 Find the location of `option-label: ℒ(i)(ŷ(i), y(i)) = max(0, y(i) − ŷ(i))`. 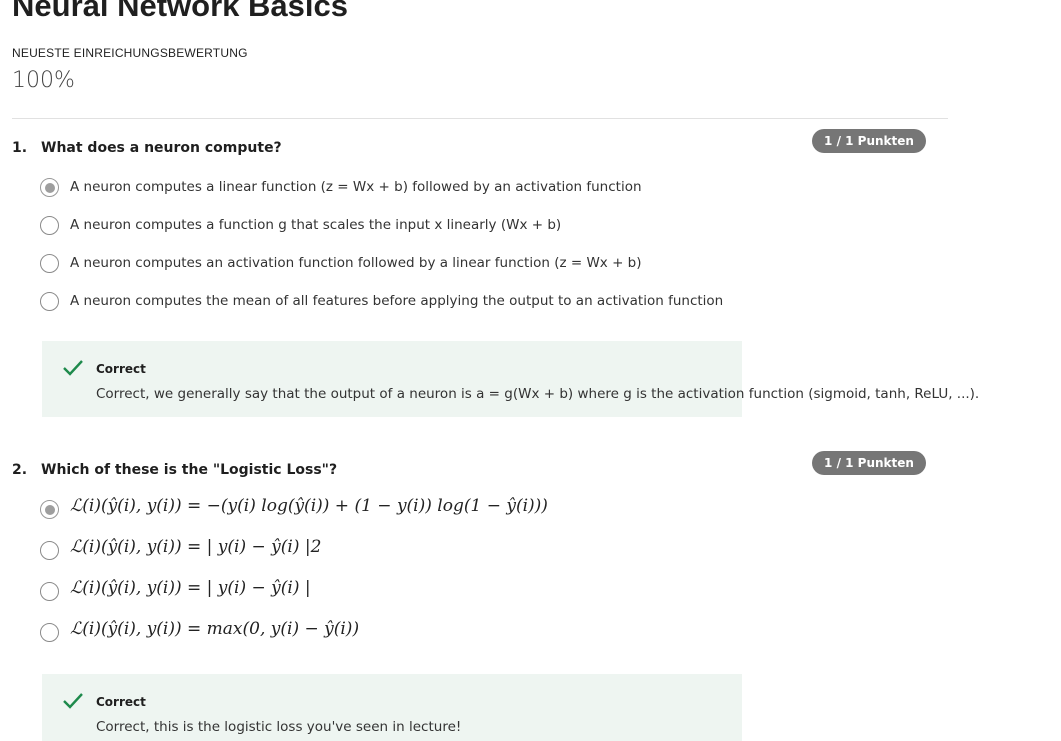

option-label: ℒ(i)(ŷ(i), y(i)) = max(0, y(i) − ŷ(i)) is located at coordinates (215, 629).